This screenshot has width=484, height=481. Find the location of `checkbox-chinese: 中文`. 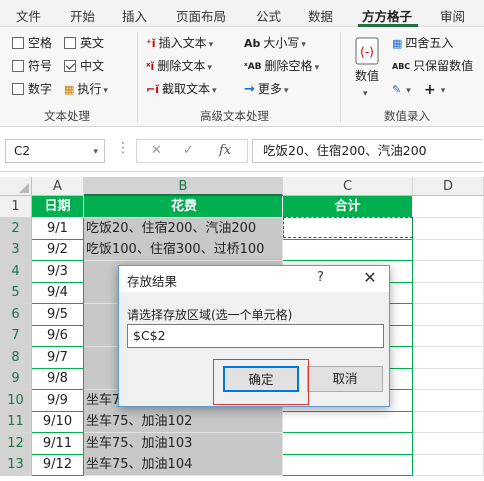

checkbox-chinese: 中文 is located at coordinates (84, 66).